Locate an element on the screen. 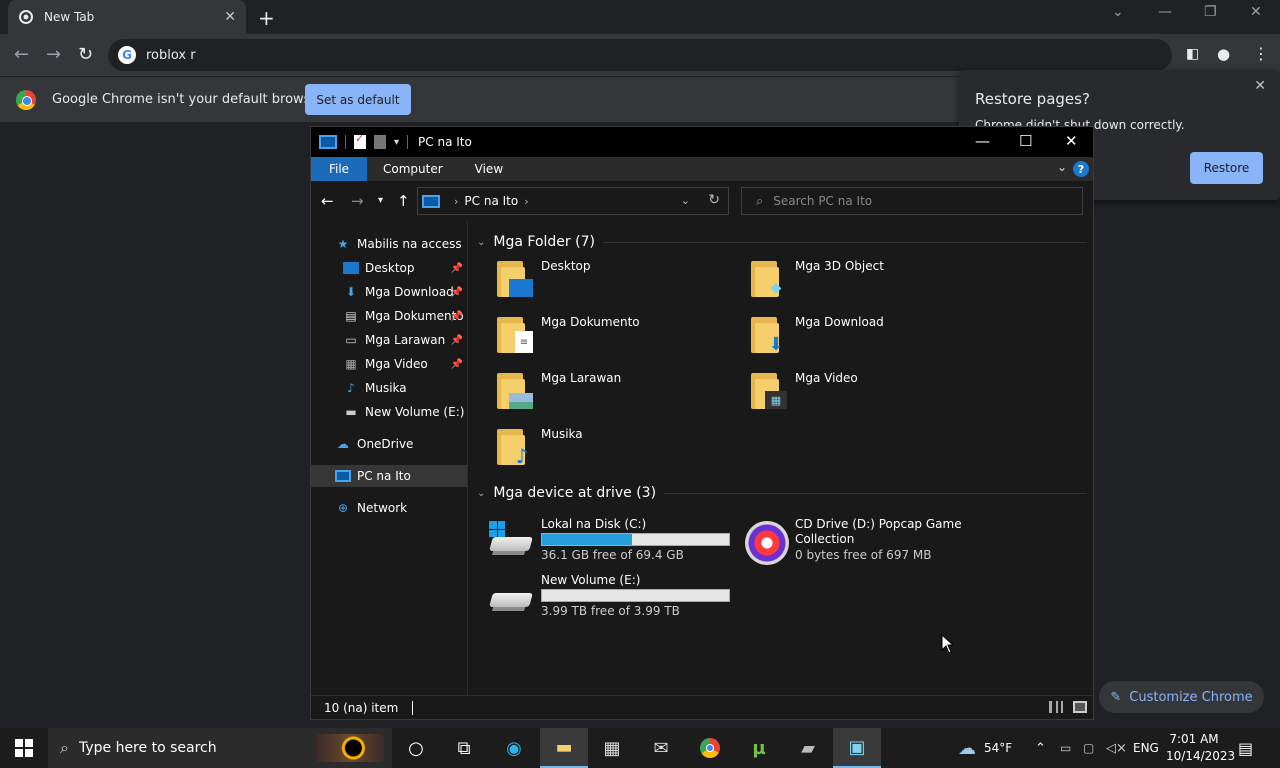 The image size is (1280, 768). drive-icon is located at coordinates (511, 597).